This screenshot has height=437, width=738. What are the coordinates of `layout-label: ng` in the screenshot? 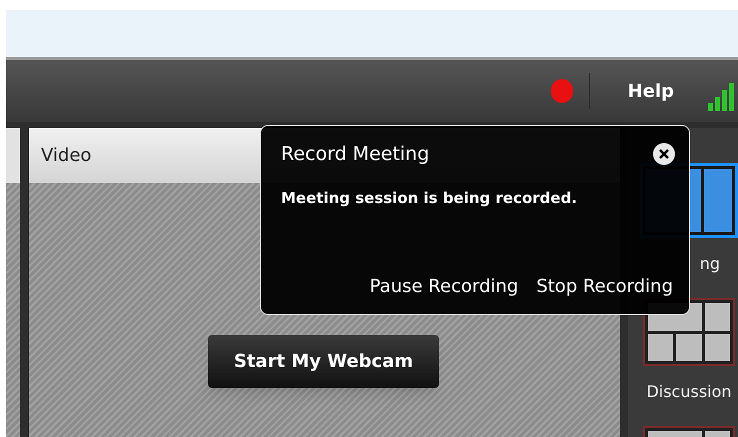 It's located at (710, 264).